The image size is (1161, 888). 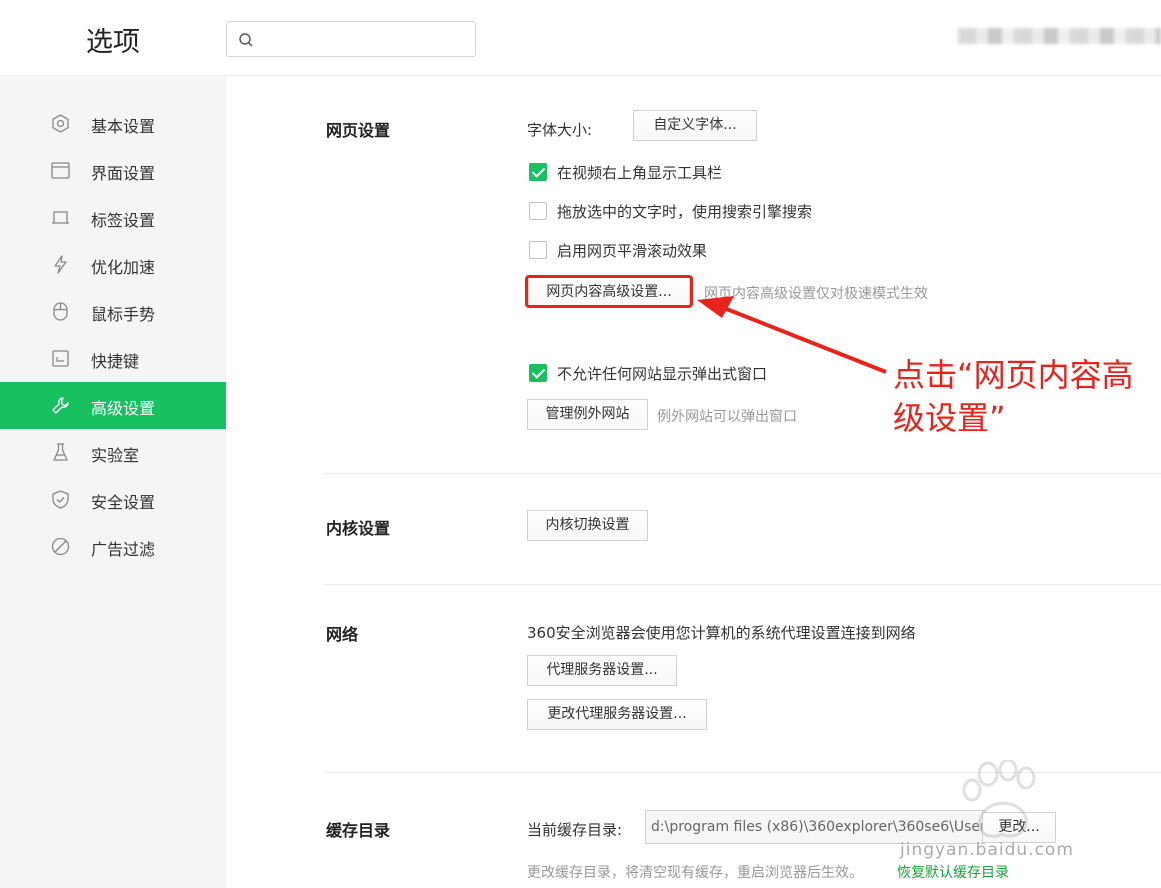 What do you see at coordinates (123, 549) in the screenshot?
I see `sidebar-item-label: 广告过滤` at bounding box center [123, 549].